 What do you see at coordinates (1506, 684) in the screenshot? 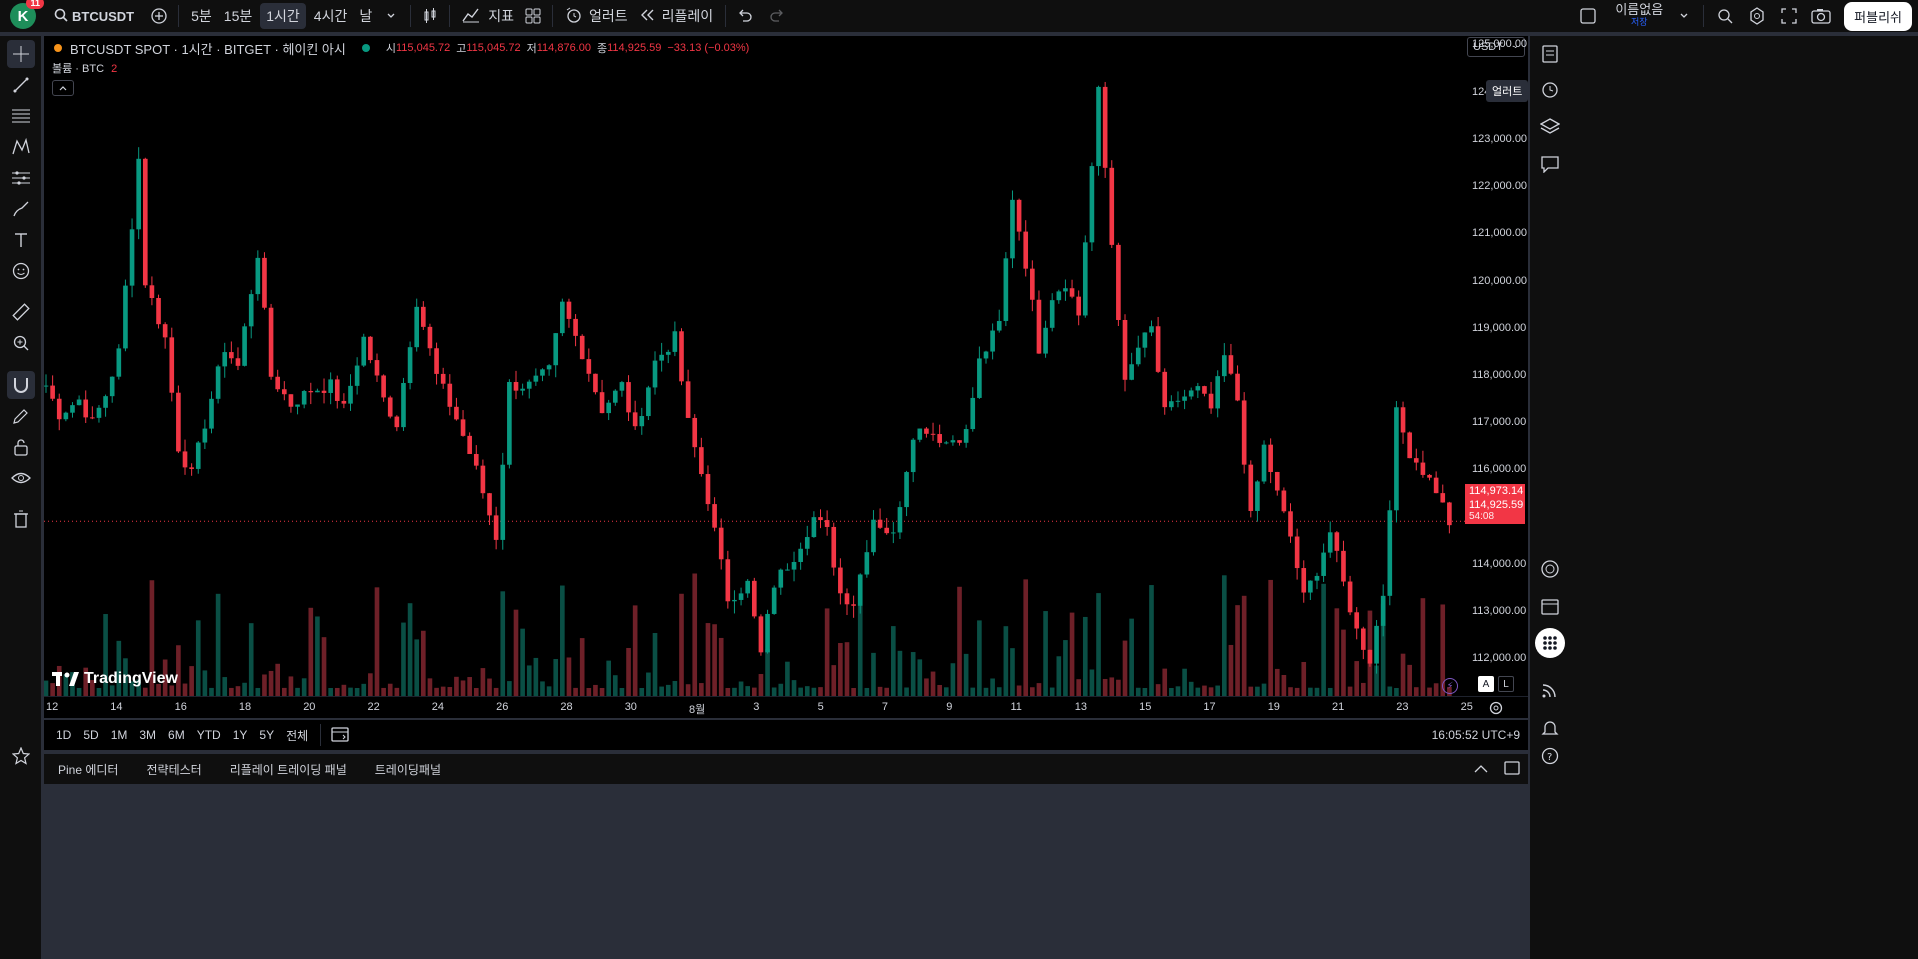
I see `log-scale-button: L` at bounding box center [1506, 684].